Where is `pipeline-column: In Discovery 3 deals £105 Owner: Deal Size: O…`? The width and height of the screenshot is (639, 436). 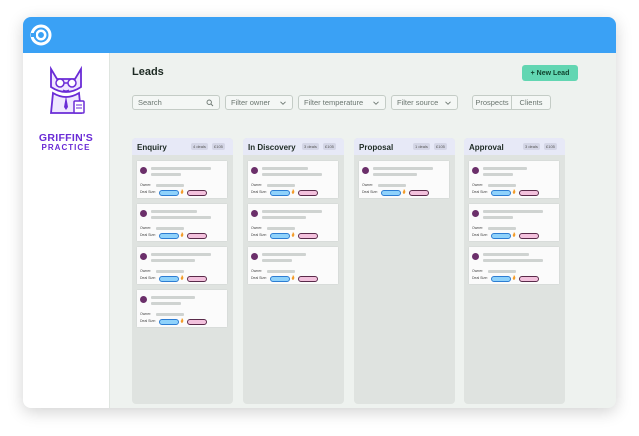 pipeline-column: In Discovery 3 deals £105 Owner: Deal Size: O… is located at coordinates (293, 271).